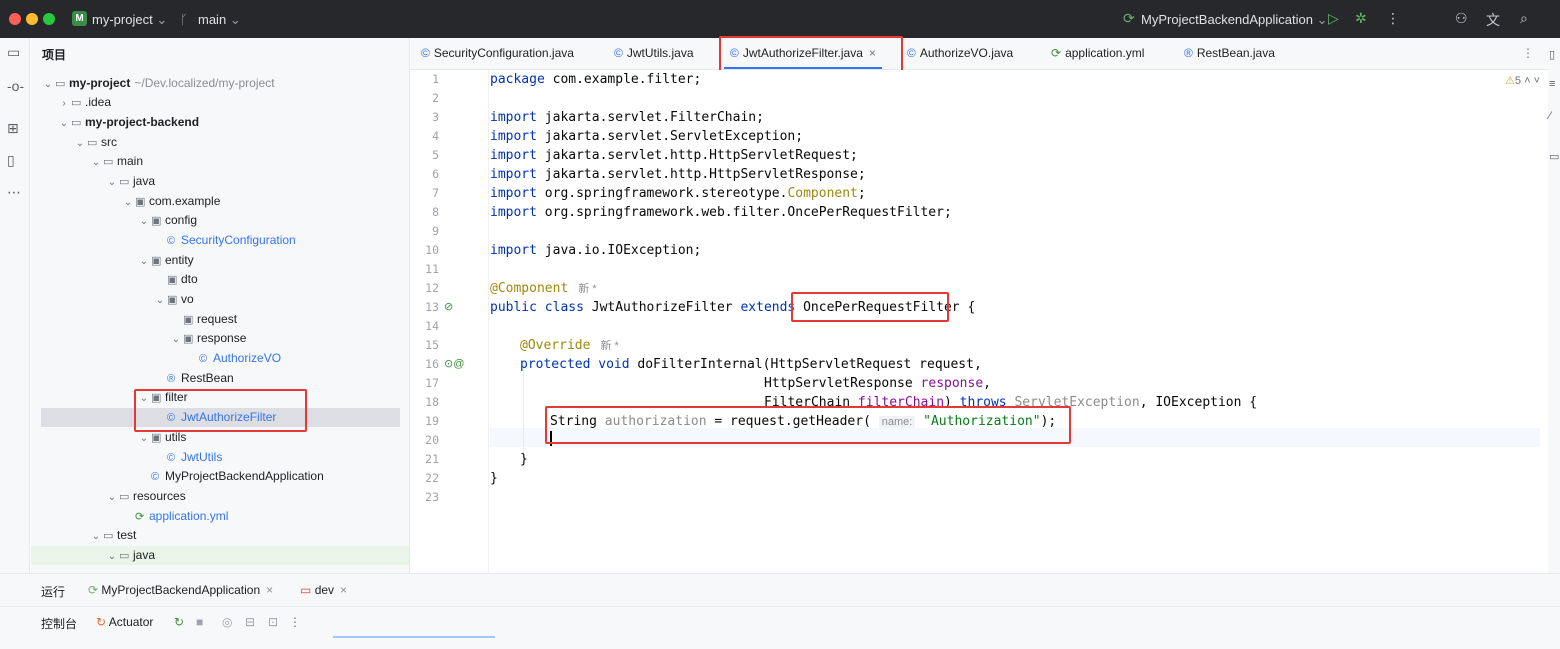  Describe the element at coordinates (220, 142) in the screenshot. I see `tree-row: ⌄ ▭ src` at that location.